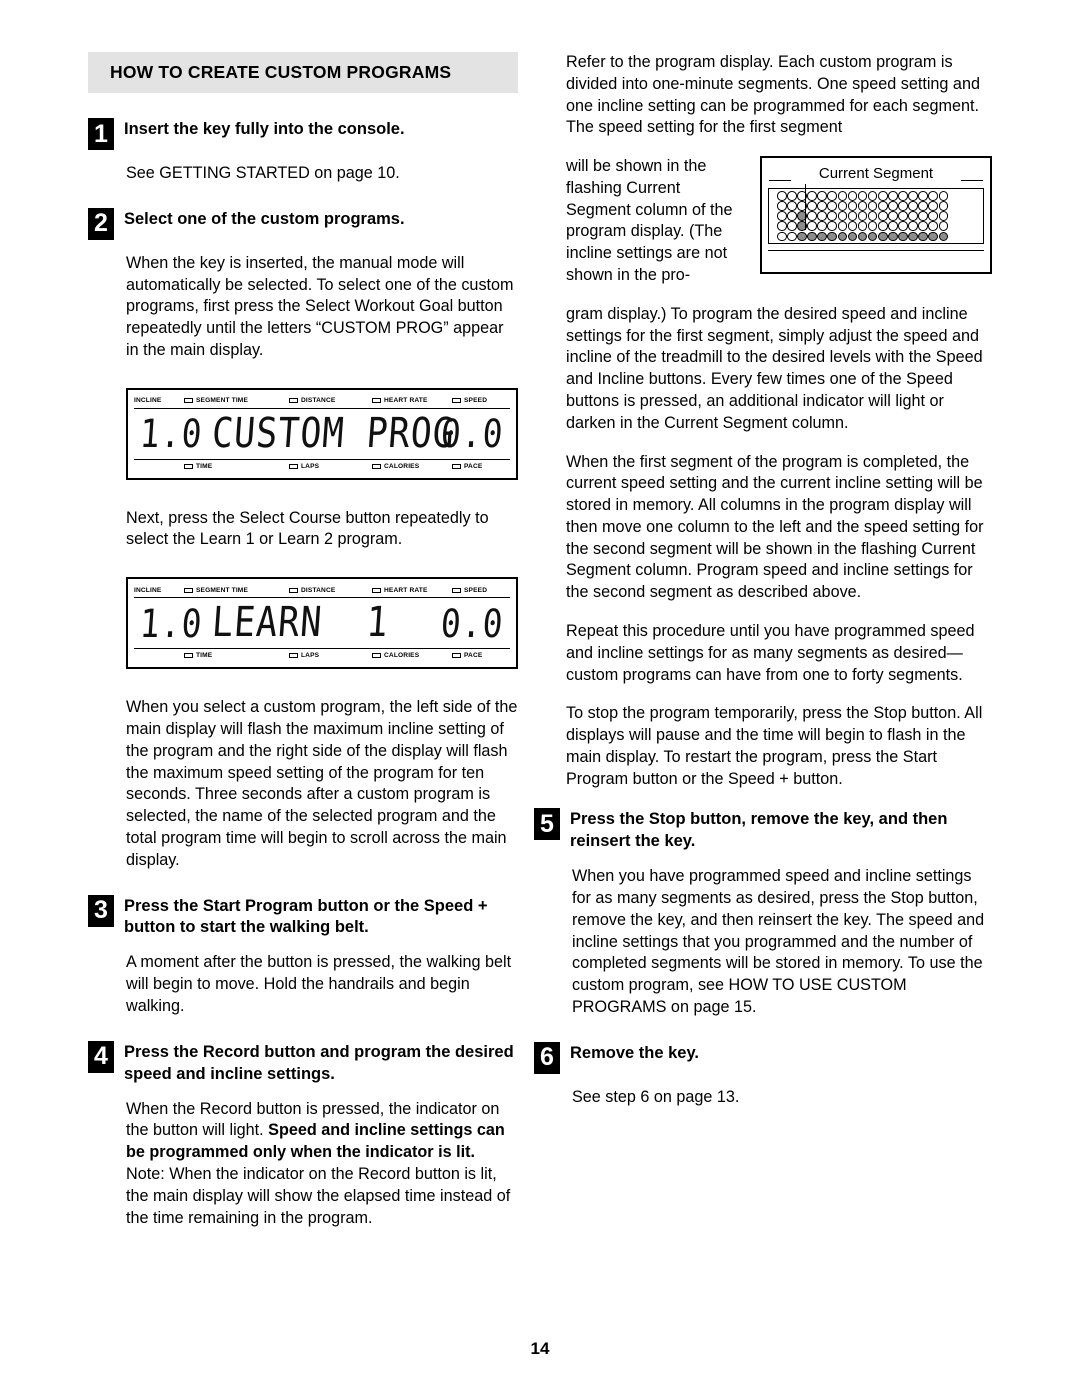  Describe the element at coordinates (304, 466) in the screenshot. I see `lcd-label-laps: LAPS` at that location.